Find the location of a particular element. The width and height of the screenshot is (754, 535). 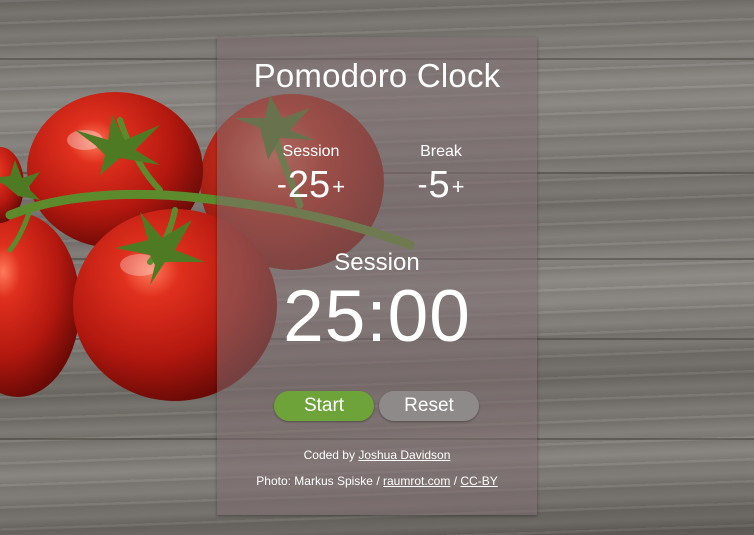

session-increment-button: + is located at coordinates (338, 187).